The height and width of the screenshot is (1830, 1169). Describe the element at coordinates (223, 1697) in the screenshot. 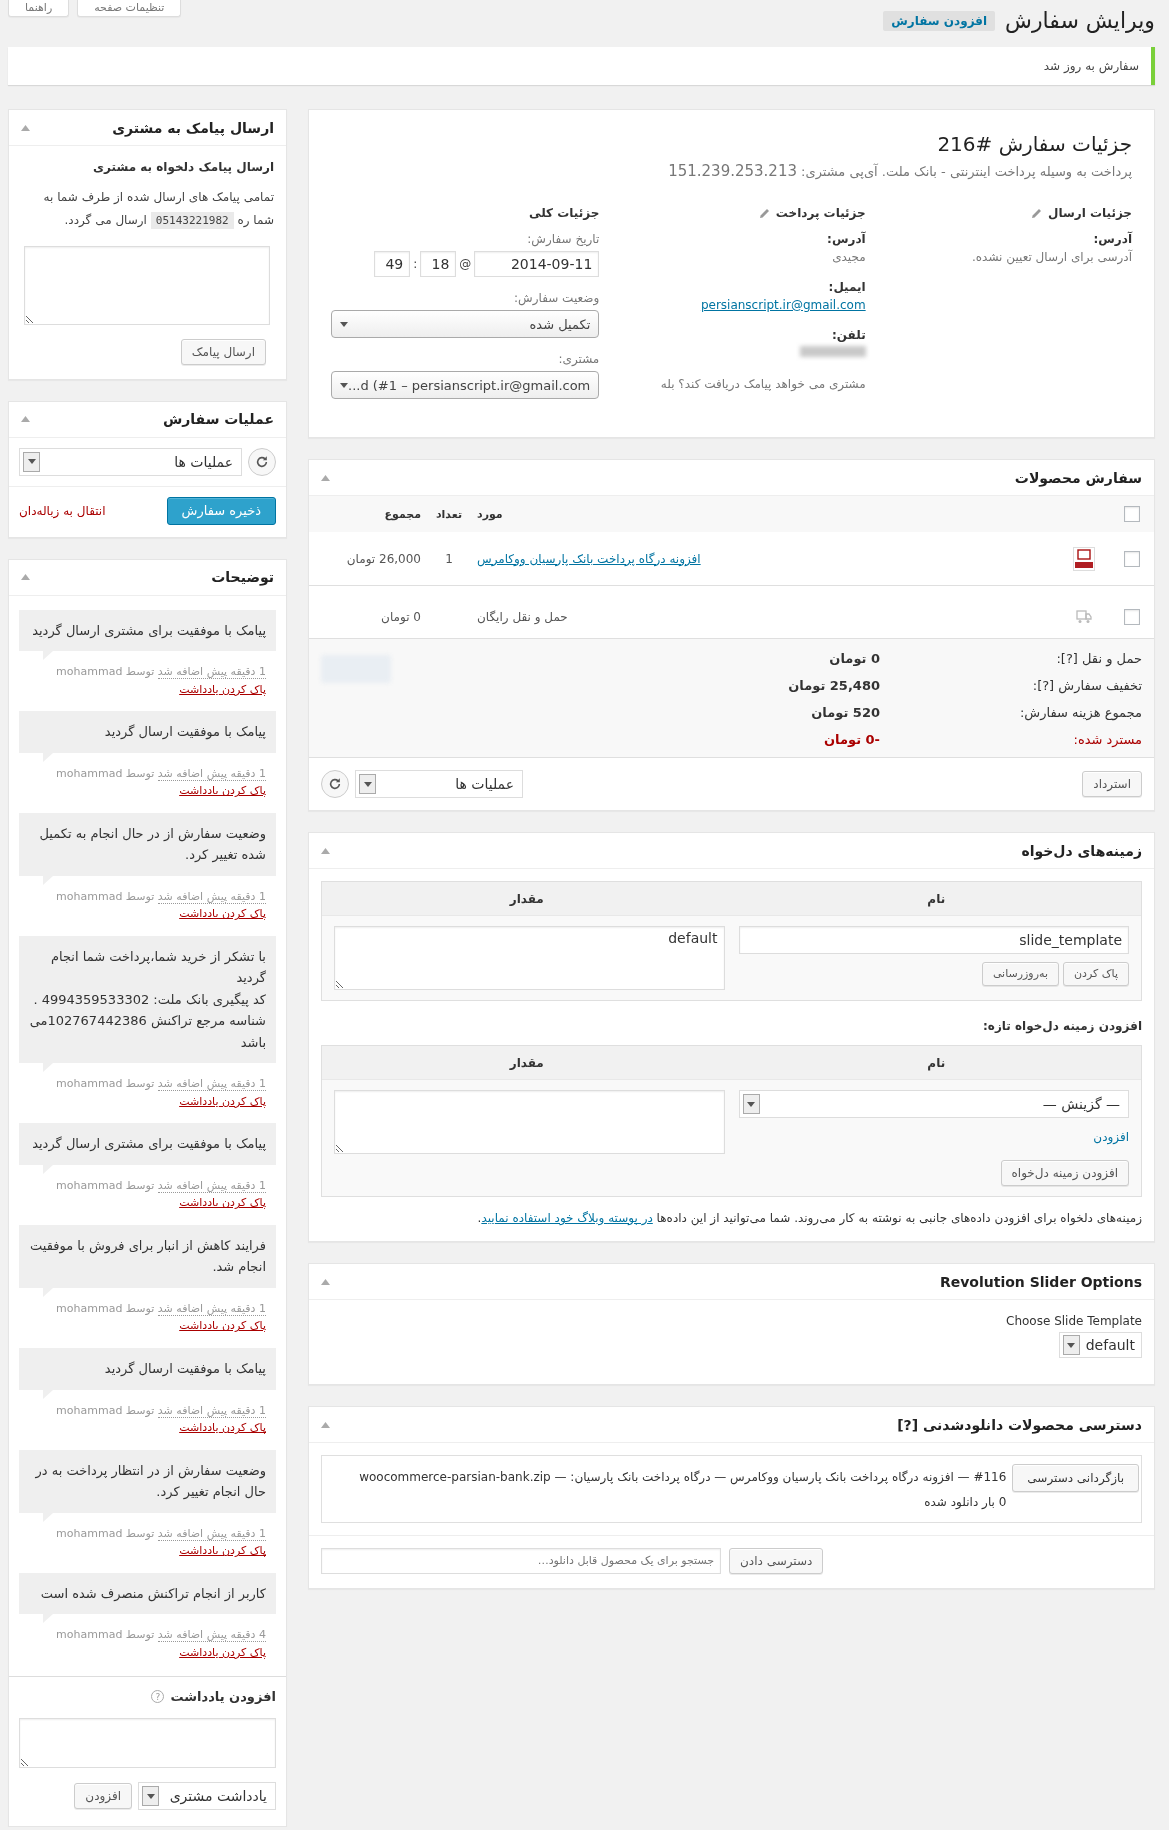

I see `add-note-title: افزودن یادداشت` at that location.